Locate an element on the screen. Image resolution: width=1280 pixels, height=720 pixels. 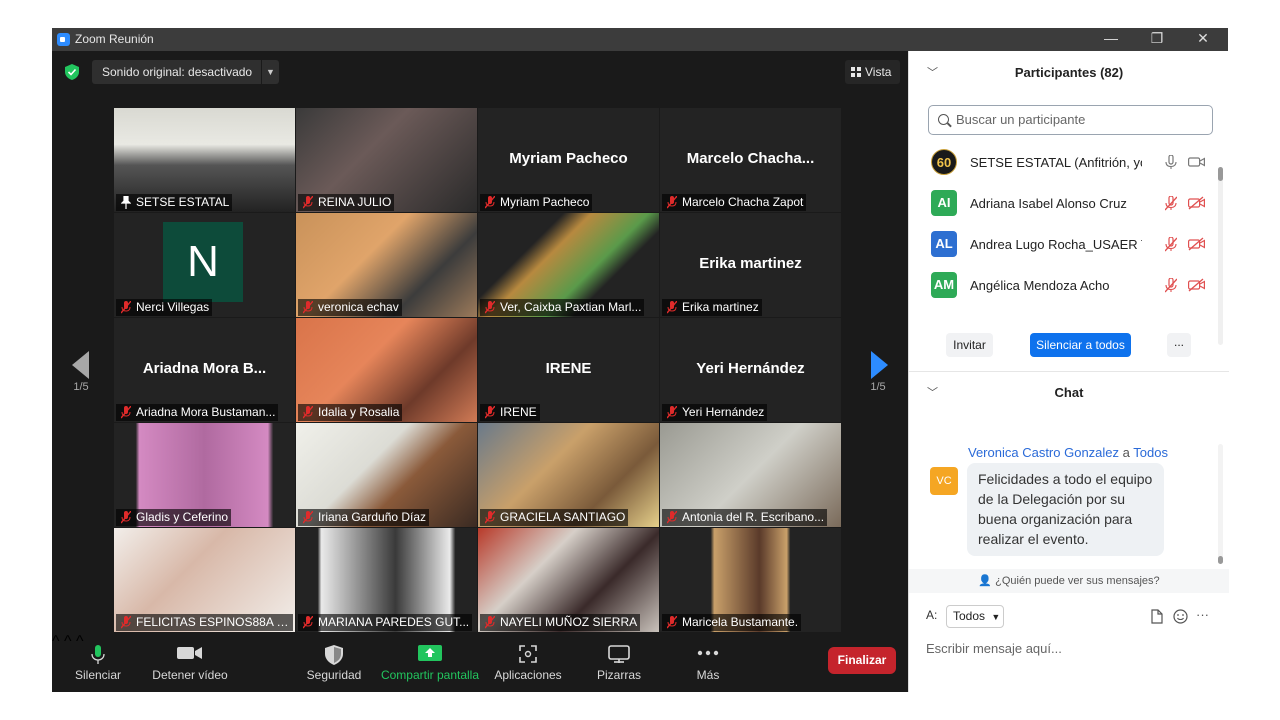
collapse-chat-chevron-icon: ﹀ is located at coordinates (932, 393).